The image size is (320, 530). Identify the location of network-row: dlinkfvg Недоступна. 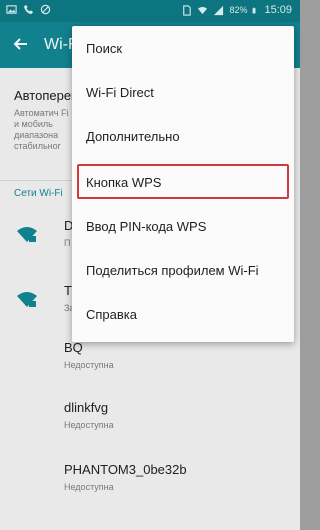
(150, 420).